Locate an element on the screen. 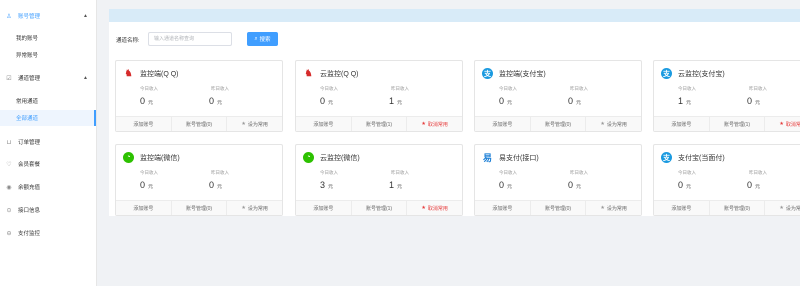 This screenshot has height=286, width=800. today-income-value: 3元 is located at coordinates (327, 185).